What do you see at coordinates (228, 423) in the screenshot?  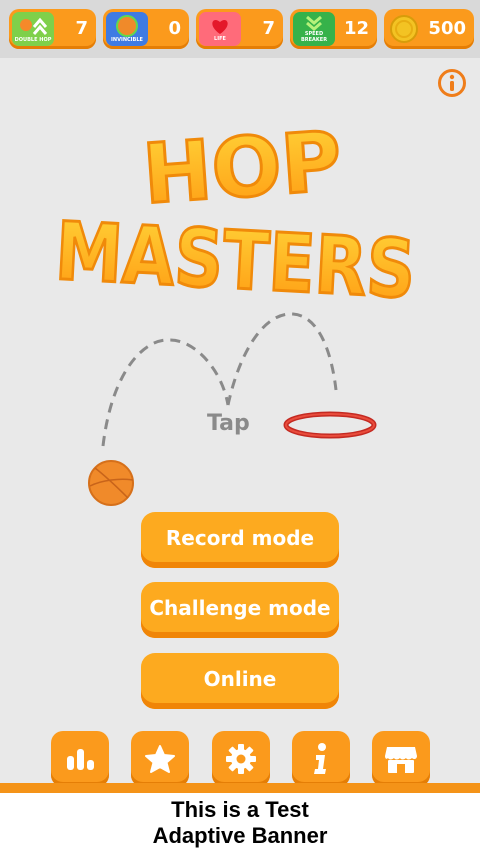 I see `tap-hint: Tap` at bounding box center [228, 423].